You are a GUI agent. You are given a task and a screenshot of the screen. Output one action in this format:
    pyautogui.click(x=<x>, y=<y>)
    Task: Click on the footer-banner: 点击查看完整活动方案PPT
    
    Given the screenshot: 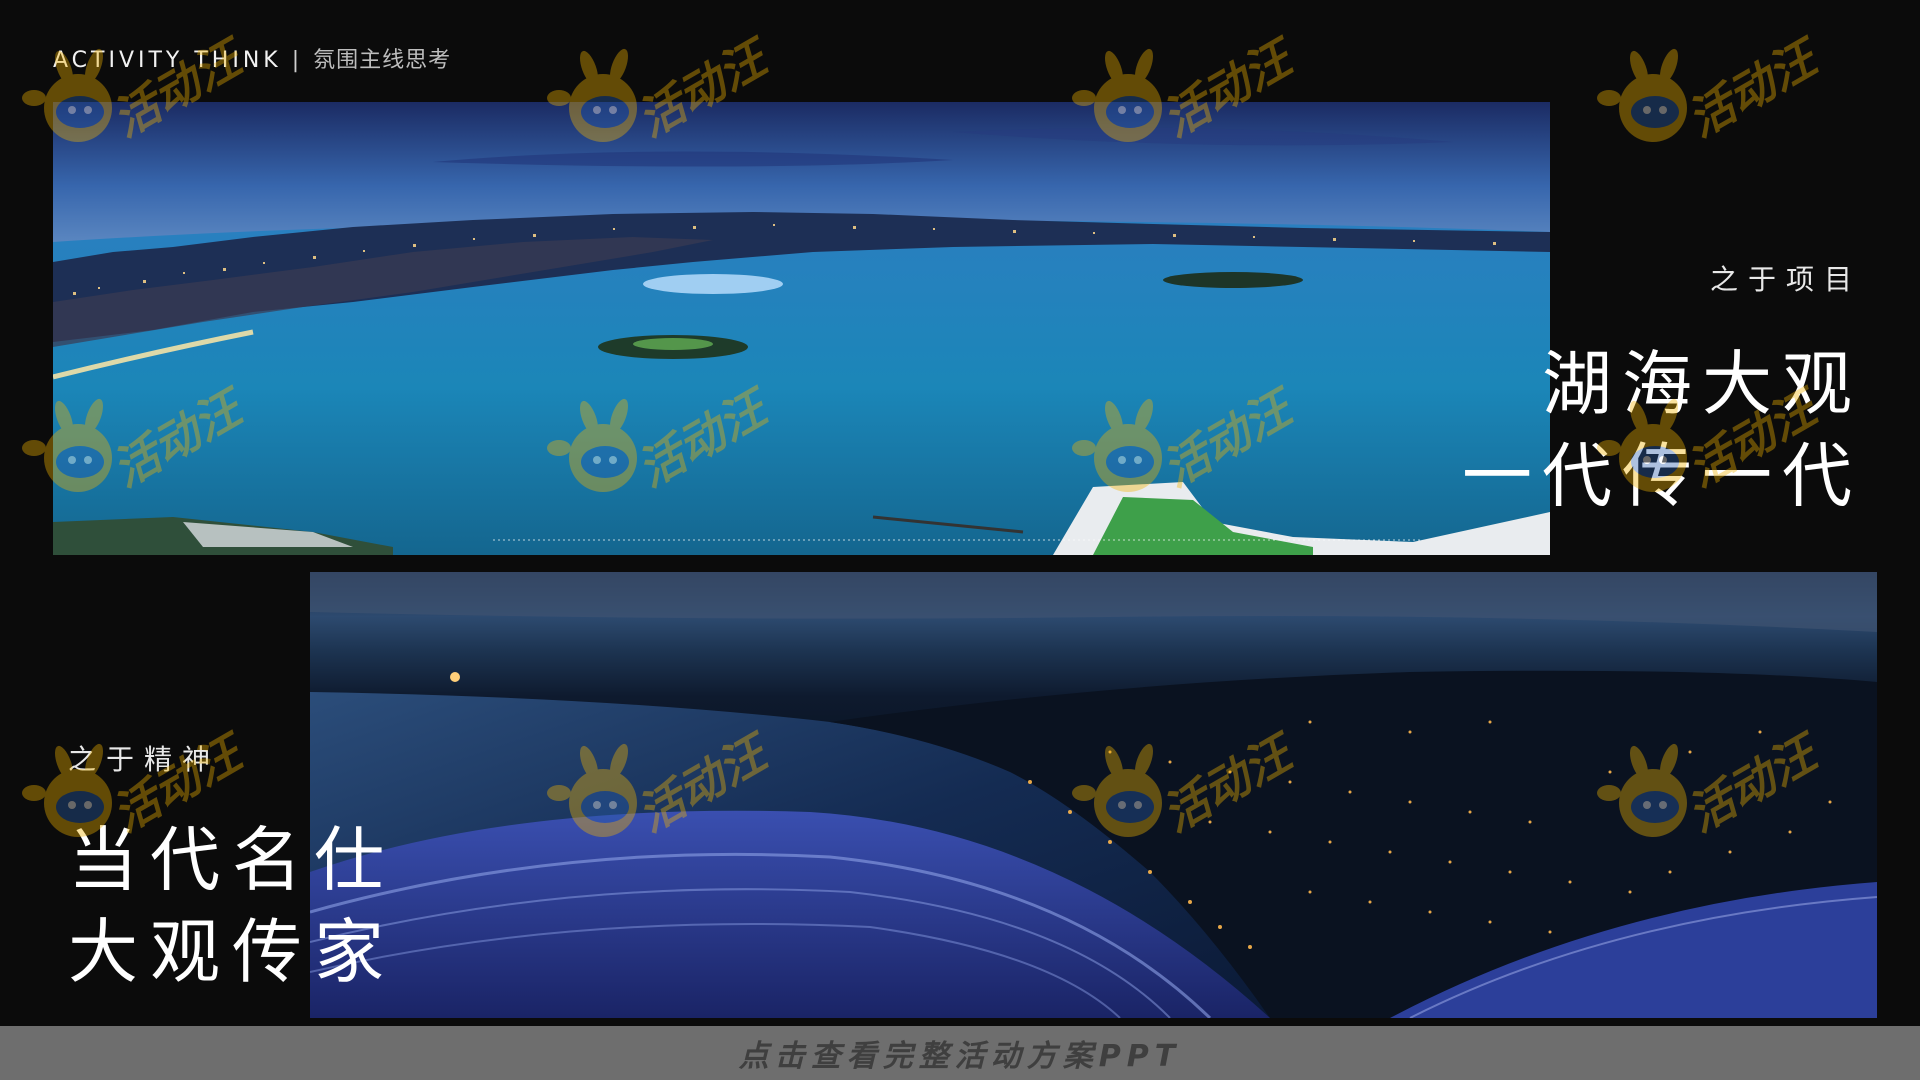 What is the action you would take?
    pyautogui.click(x=960, y=1053)
    